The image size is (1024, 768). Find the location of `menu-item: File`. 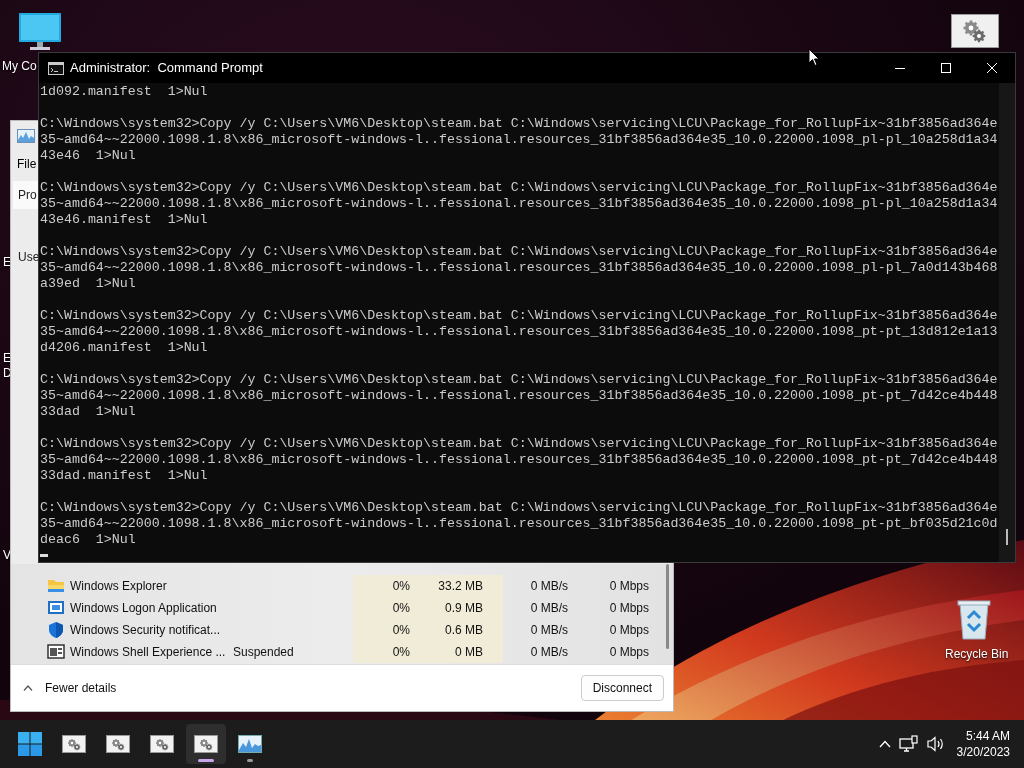

menu-item: File is located at coordinates (27, 164).